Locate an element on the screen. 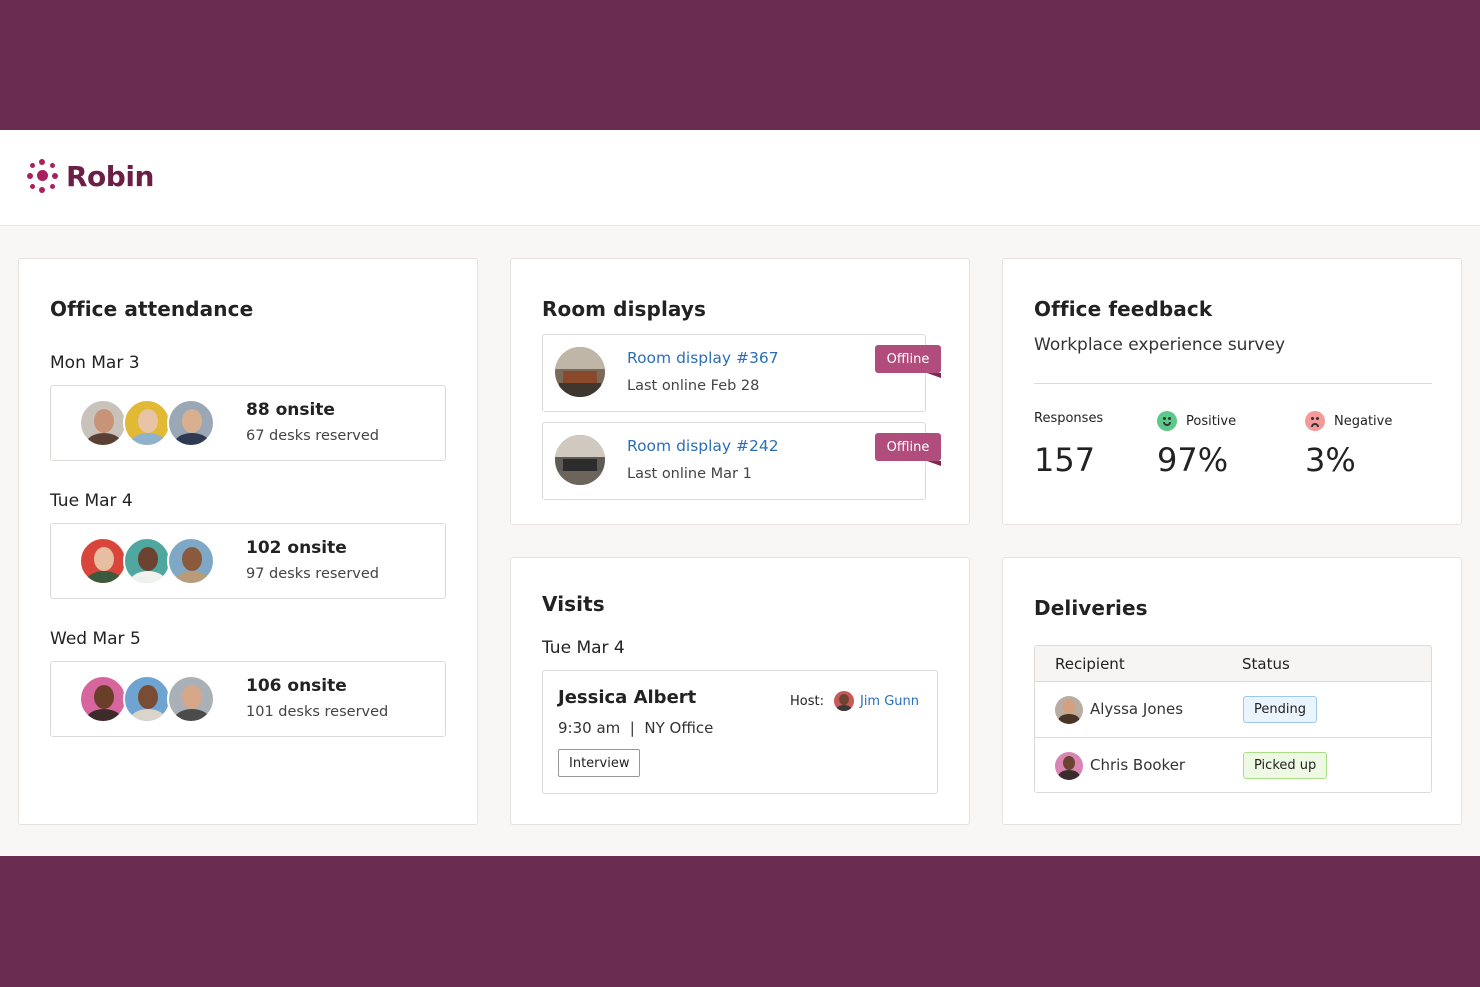  app-header: Robin is located at coordinates (740, 178).